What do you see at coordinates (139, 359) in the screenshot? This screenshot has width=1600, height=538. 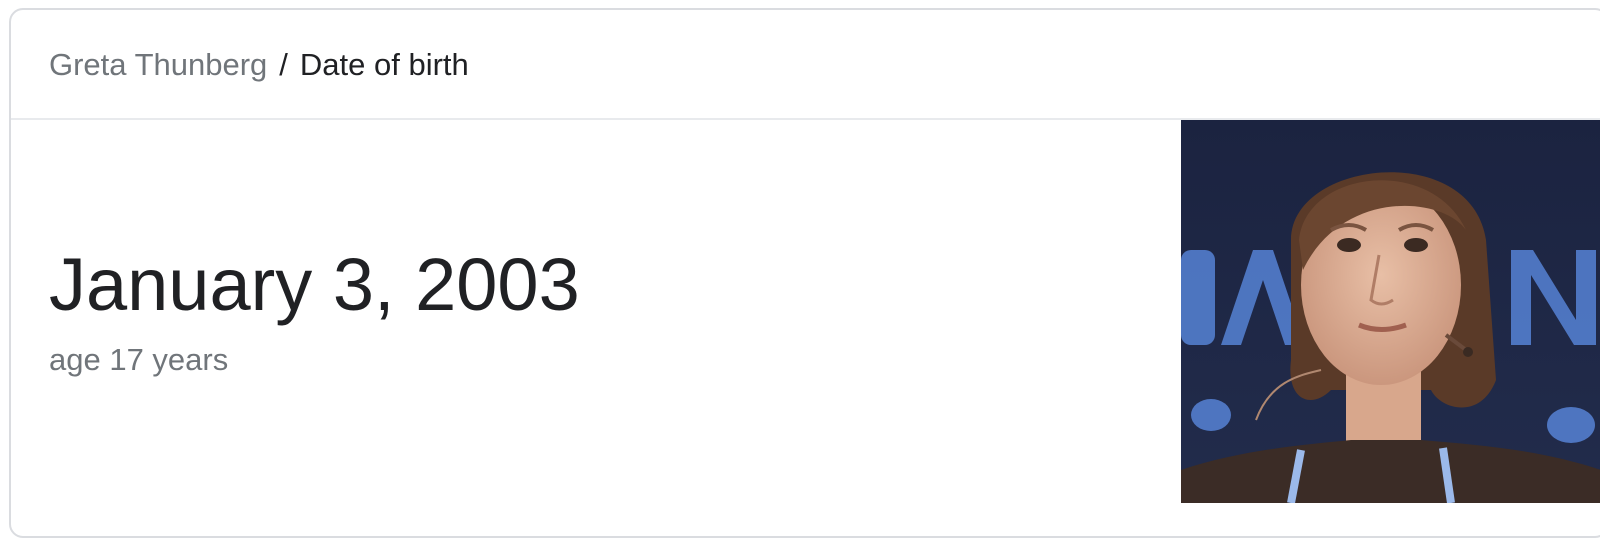 I see `answer-subtext: age 17 years` at bounding box center [139, 359].